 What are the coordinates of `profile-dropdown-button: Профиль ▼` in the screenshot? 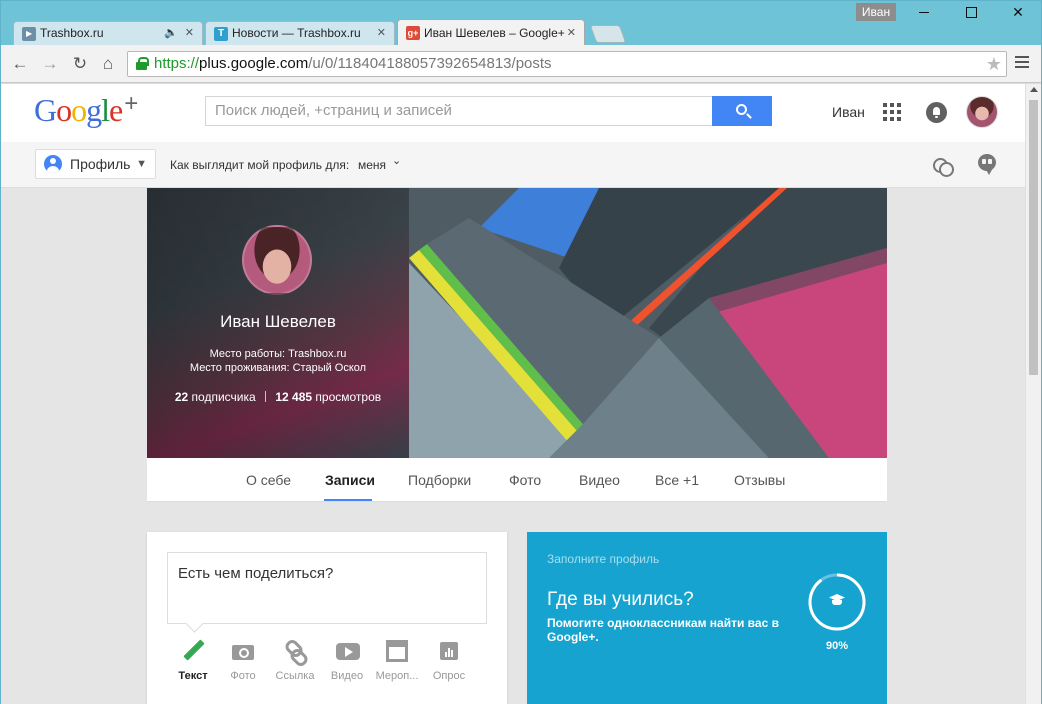 It's located at (95, 164).